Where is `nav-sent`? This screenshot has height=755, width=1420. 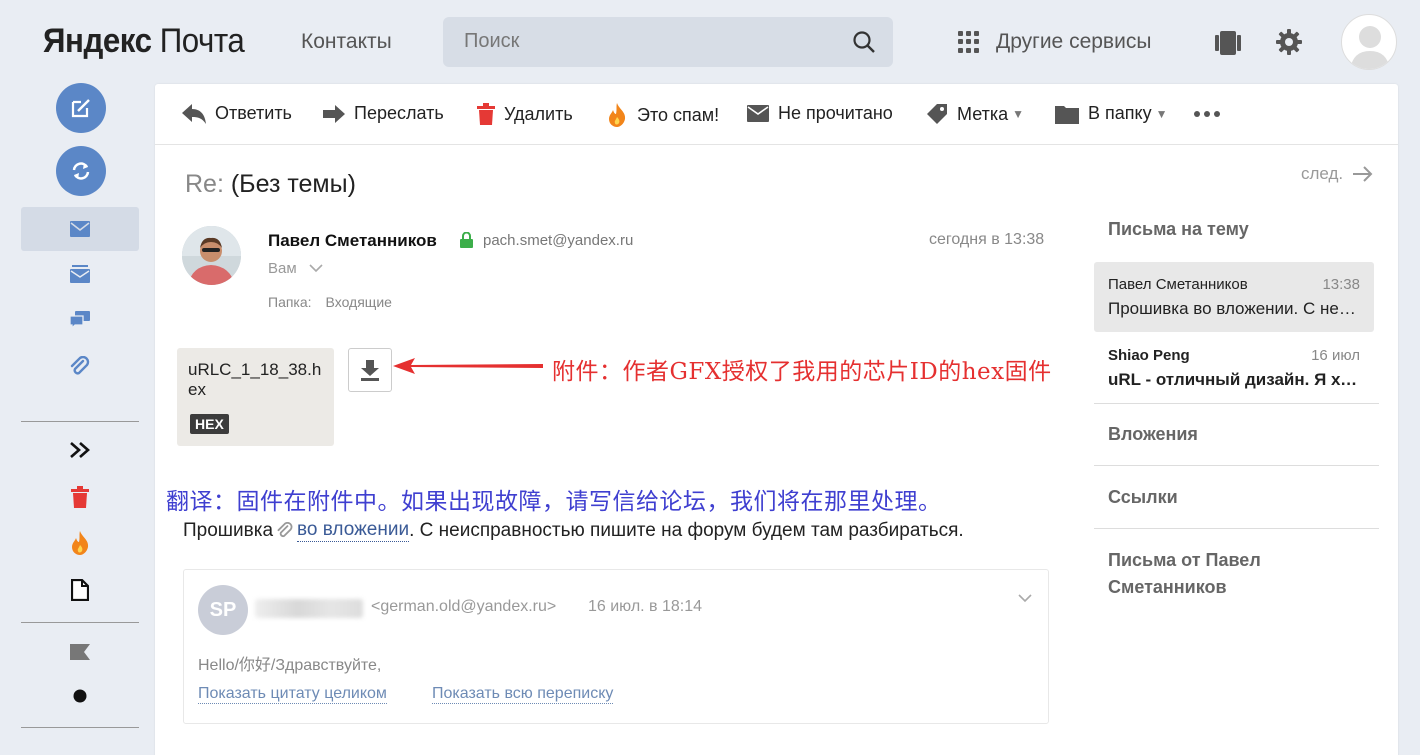
nav-sent is located at coordinates (80, 274).